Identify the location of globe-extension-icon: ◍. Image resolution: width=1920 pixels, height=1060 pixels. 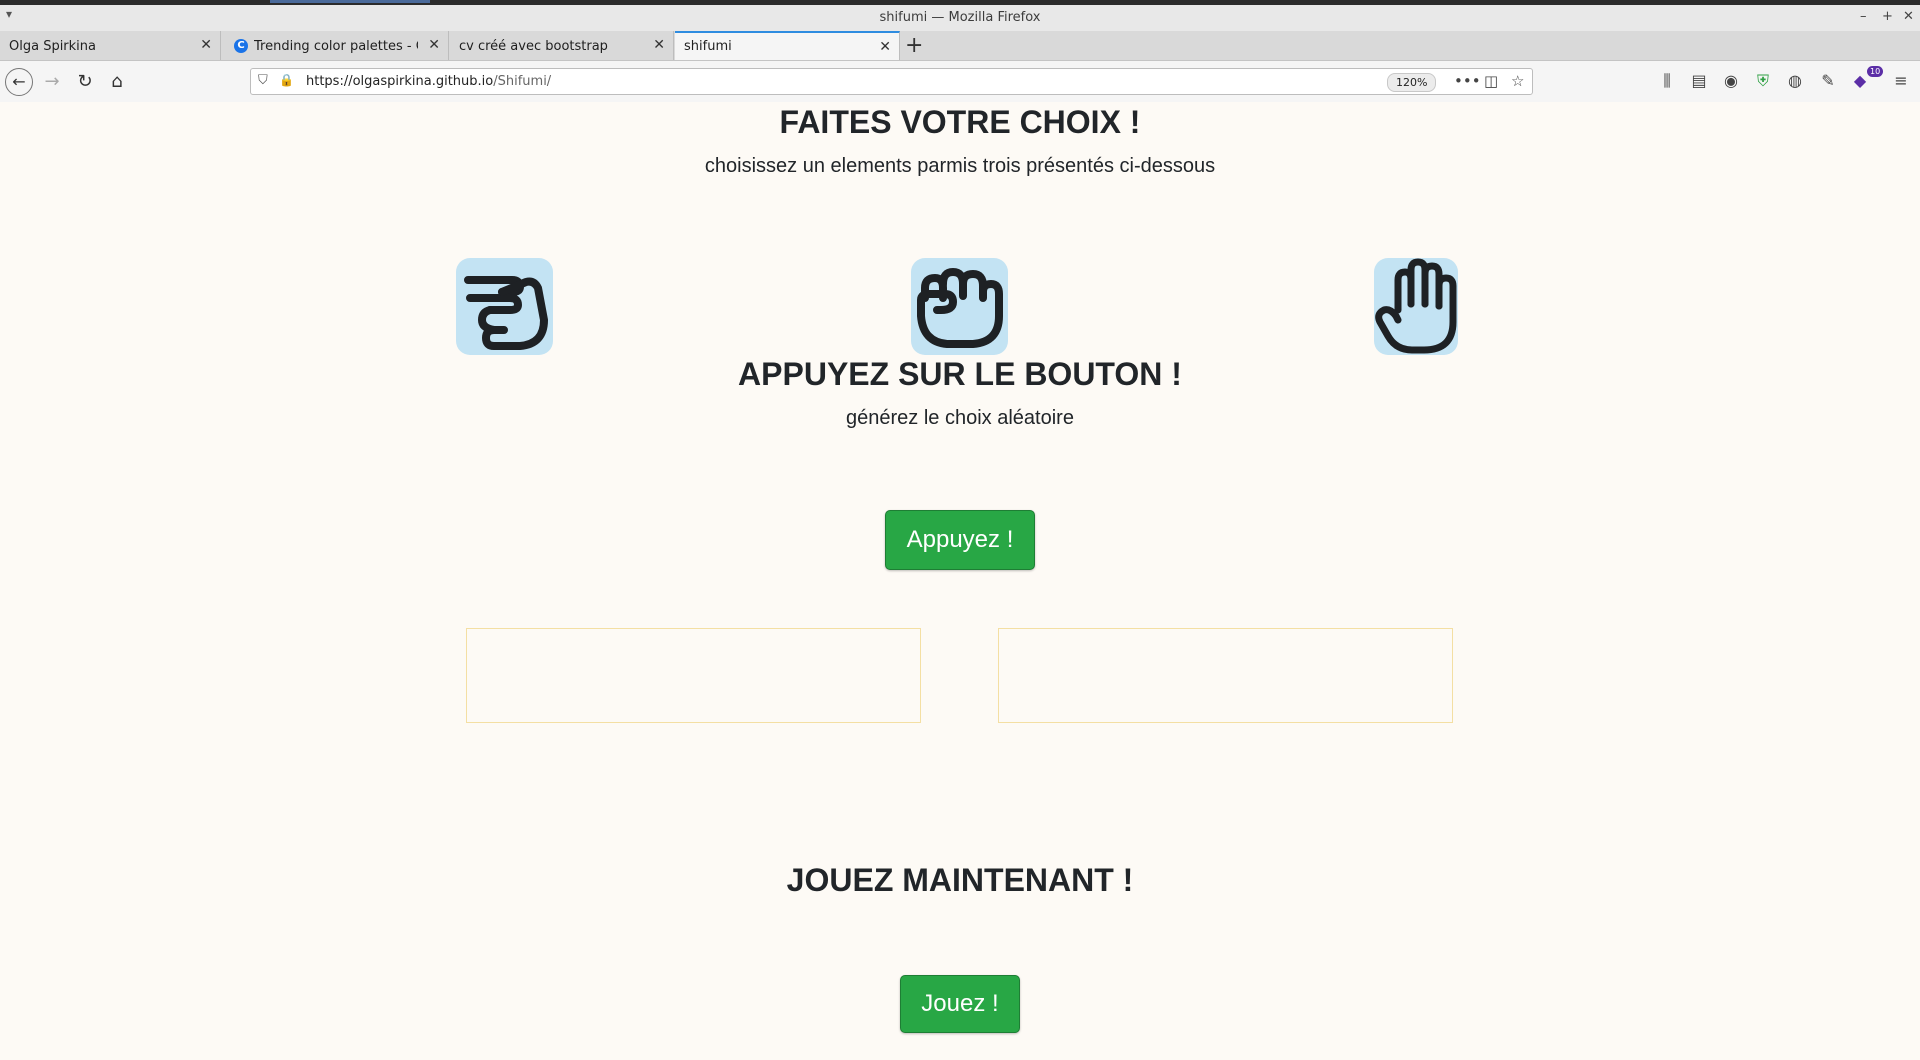
(1795, 80).